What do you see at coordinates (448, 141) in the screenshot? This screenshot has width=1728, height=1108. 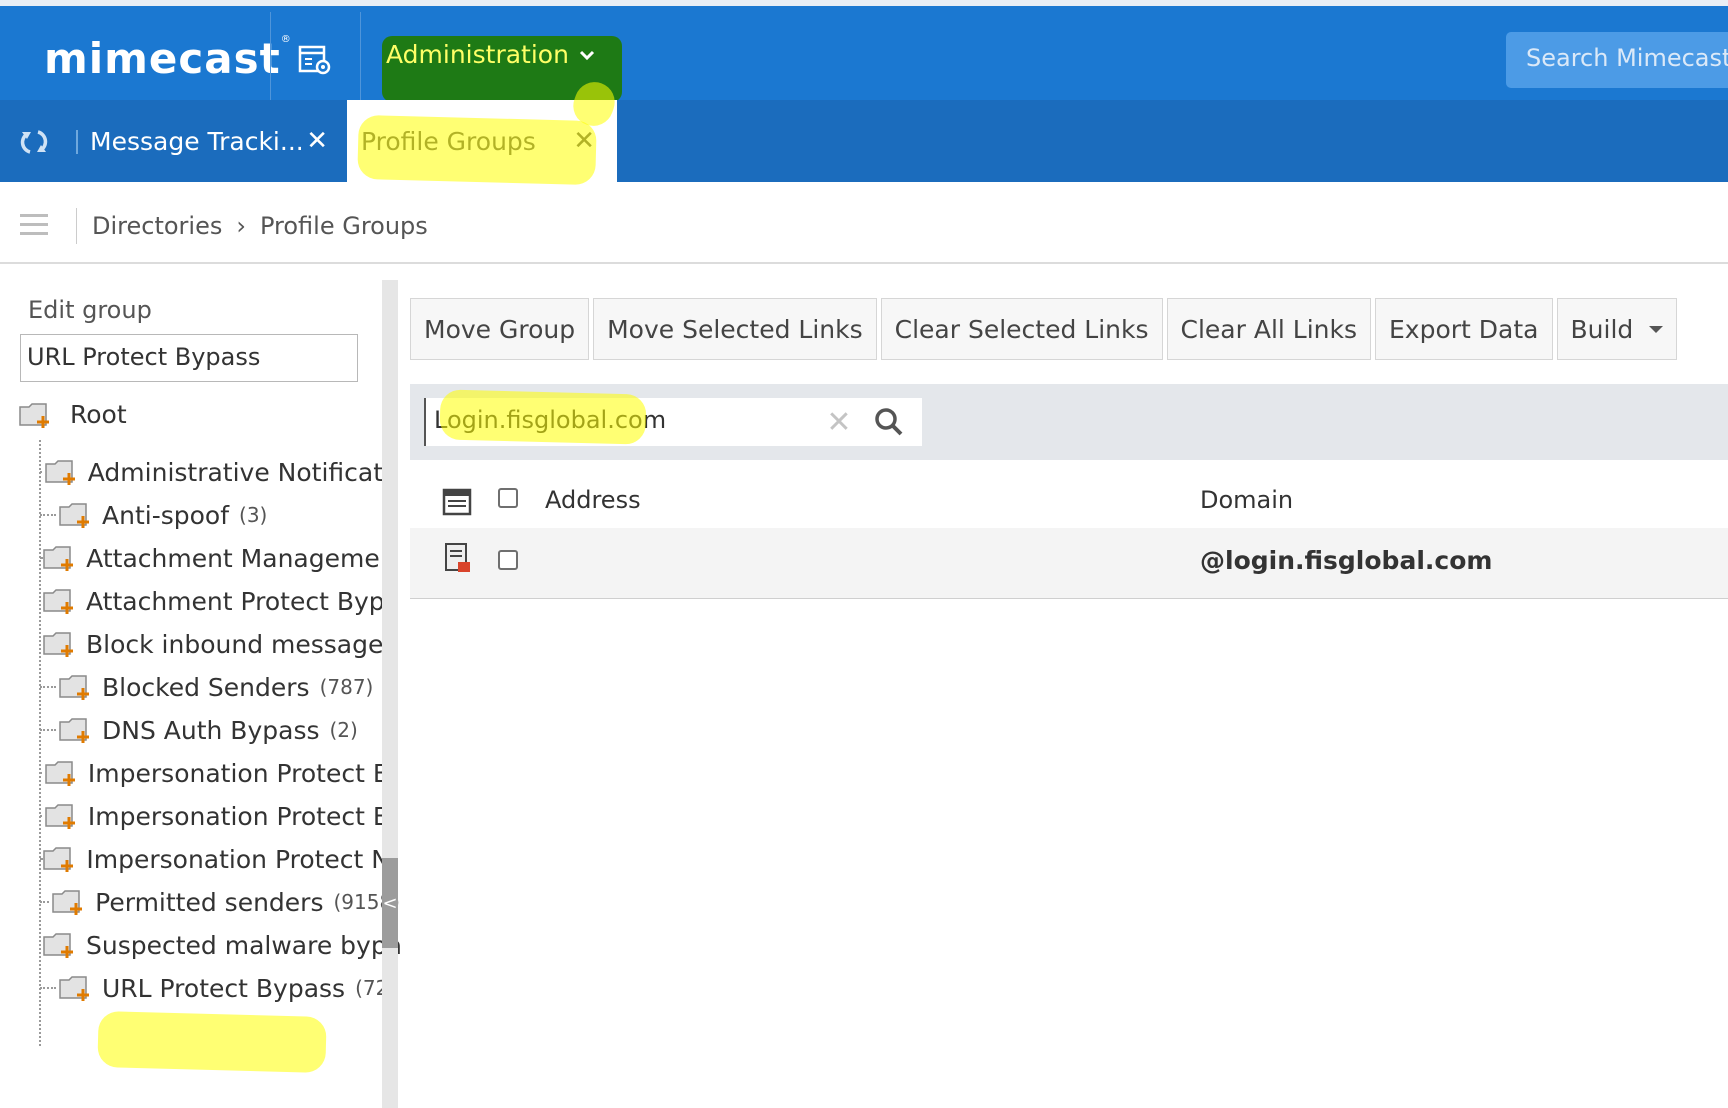 I see `tab-label: Profile Groups` at bounding box center [448, 141].